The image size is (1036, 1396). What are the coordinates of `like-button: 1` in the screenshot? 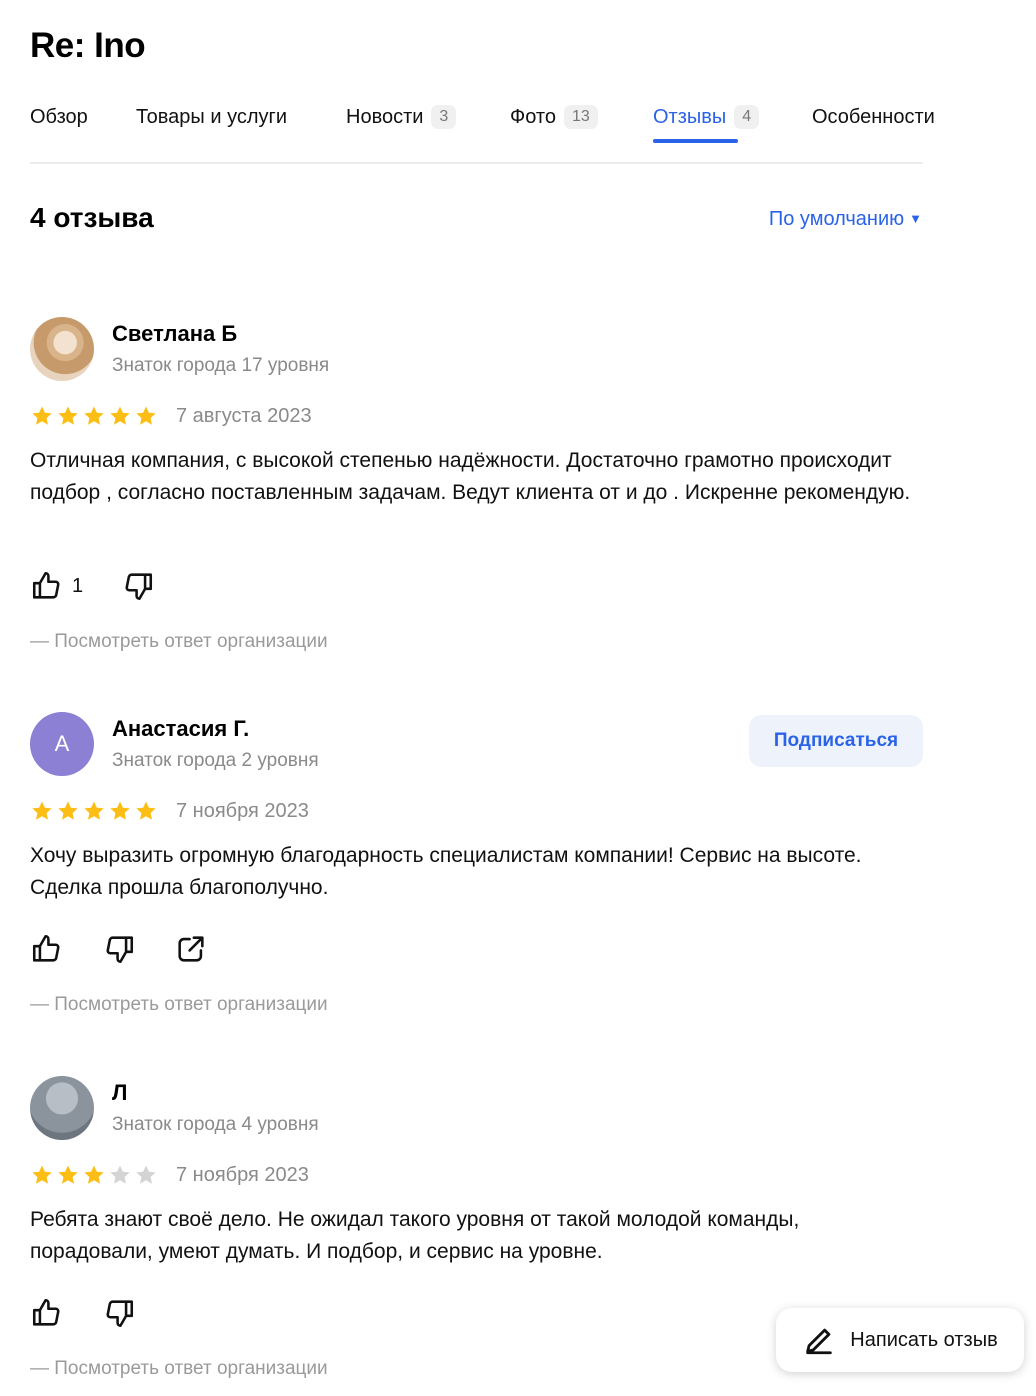 It's located at (56, 586).